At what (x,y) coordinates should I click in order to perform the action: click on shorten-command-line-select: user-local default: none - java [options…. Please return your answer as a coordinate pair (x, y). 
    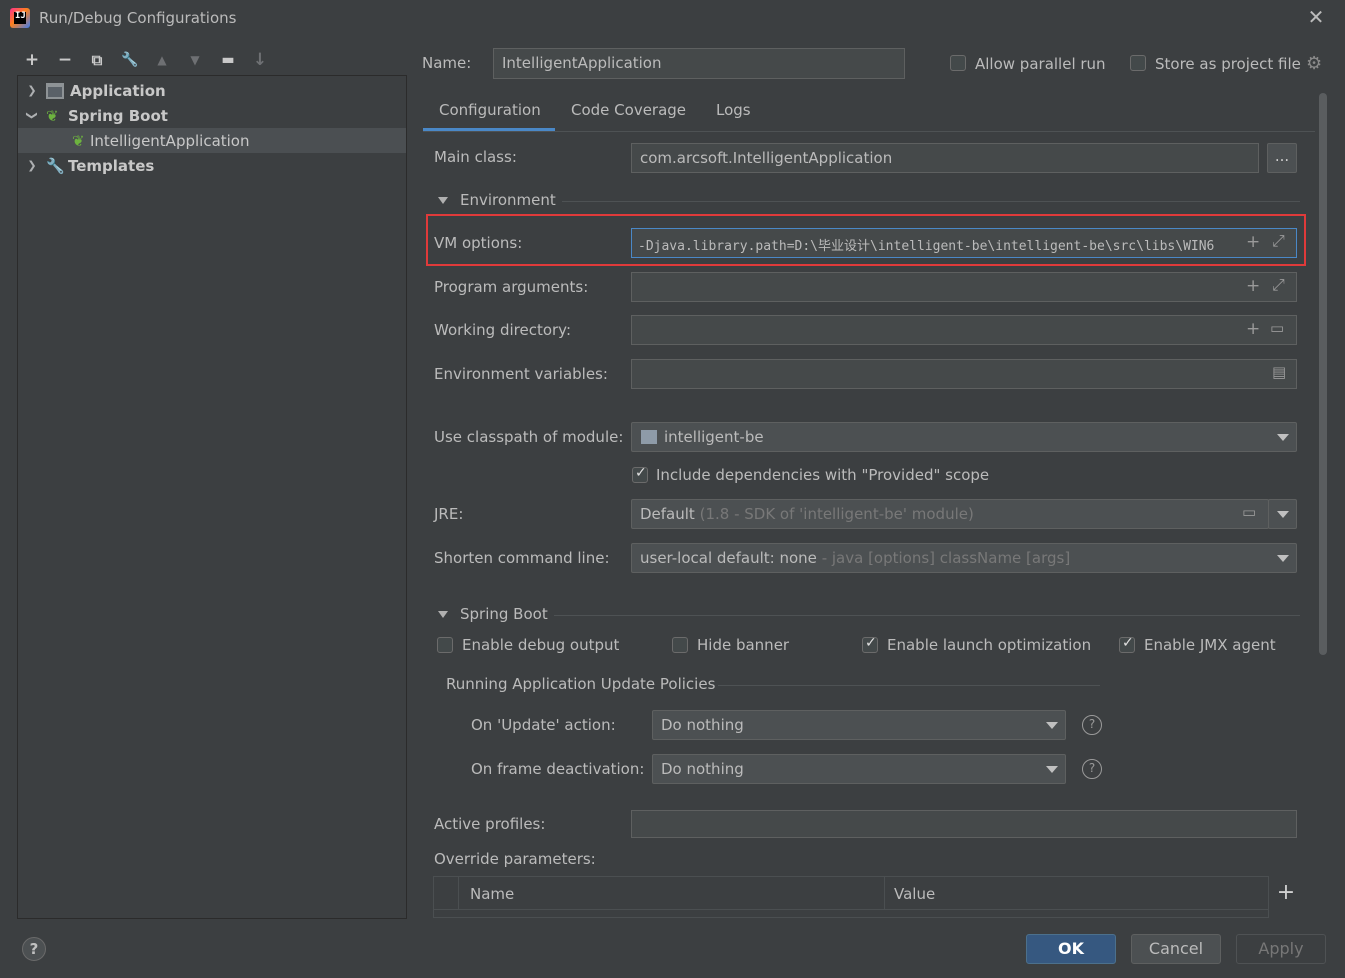
    Looking at the image, I should click on (964, 558).